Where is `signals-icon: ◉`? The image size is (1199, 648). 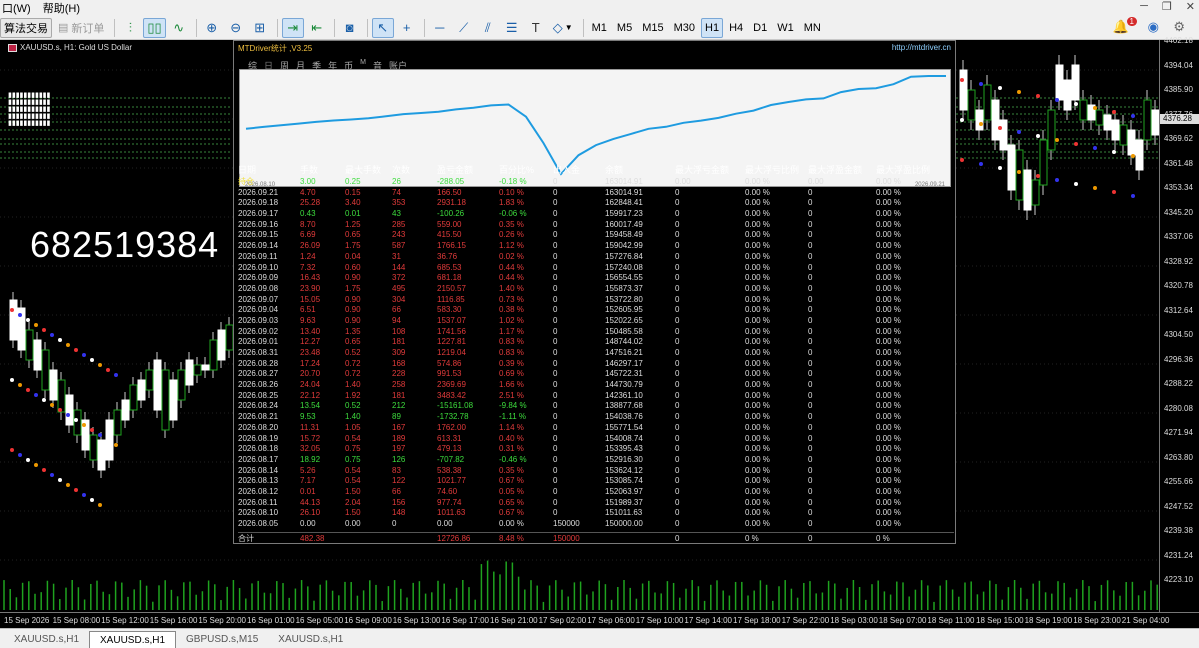 signals-icon: ◉ is located at coordinates (1153, 27).